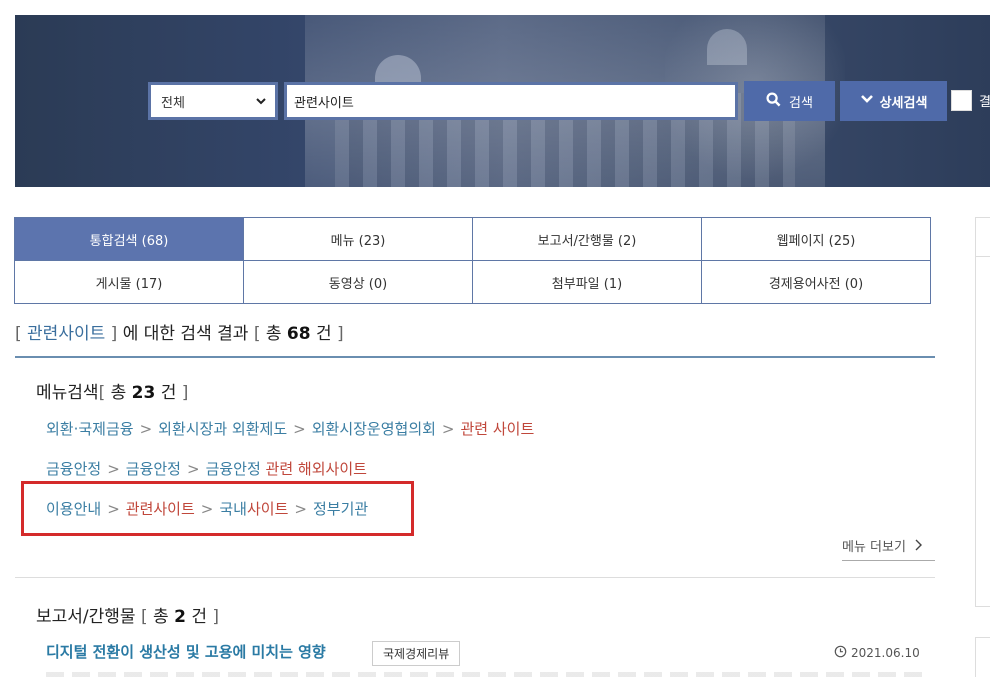 The width and height of the screenshot is (990, 677). What do you see at coordinates (186, 651) in the screenshot?
I see `report-title-link: 디지털 전환이 생산성 및 고용에 미치는 영향` at bounding box center [186, 651].